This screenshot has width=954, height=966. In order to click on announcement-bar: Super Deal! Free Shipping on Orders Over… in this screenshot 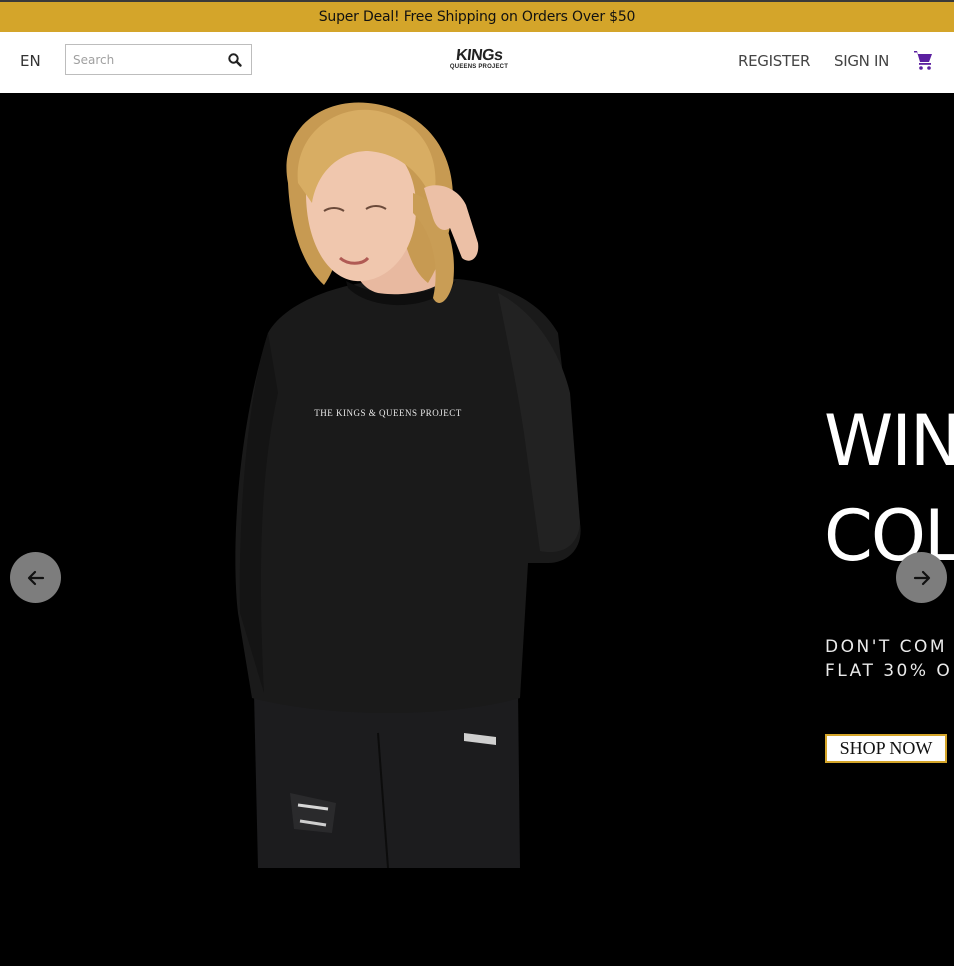, I will do `click(477, 17)`.